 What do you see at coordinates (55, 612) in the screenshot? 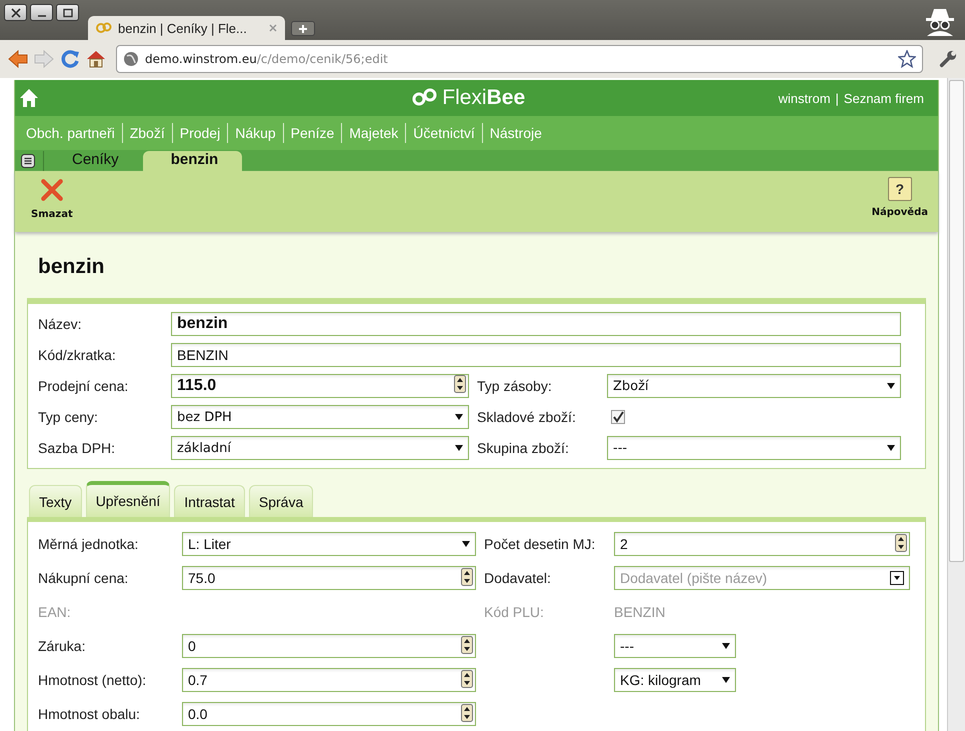
I see `field-label: EAN:` at bounding box center [55, 612].